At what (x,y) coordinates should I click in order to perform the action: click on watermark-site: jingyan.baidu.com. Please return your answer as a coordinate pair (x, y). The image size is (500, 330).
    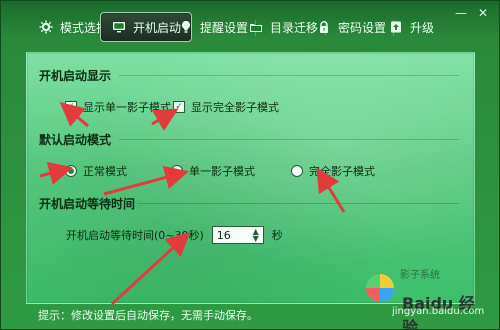
    Looking at the image, I should click on (438, 311).